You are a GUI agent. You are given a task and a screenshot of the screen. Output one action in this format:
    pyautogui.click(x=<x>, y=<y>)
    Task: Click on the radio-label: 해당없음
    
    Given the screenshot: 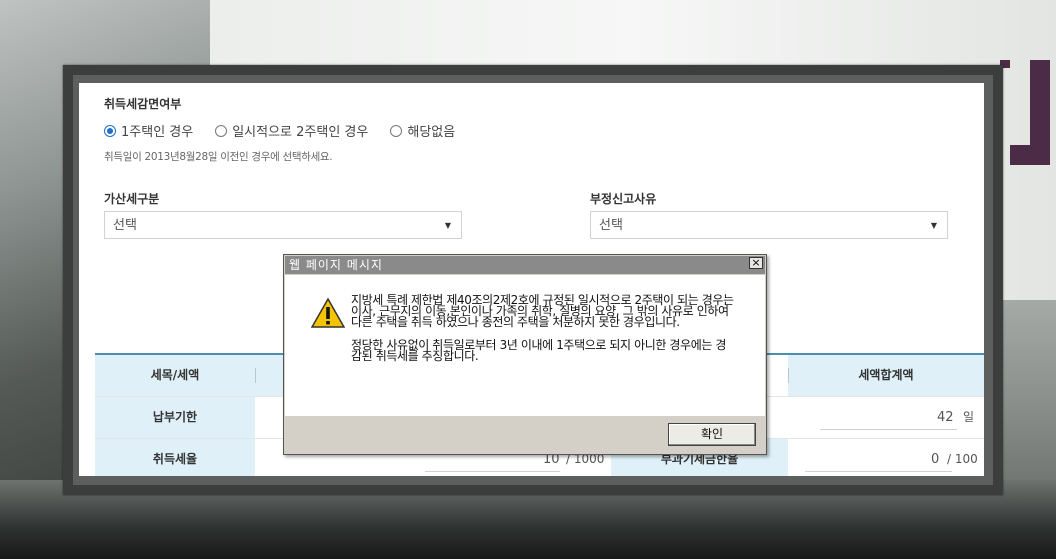 What is the action you would take?
    pyautogui.click(x=431, y=132)
    